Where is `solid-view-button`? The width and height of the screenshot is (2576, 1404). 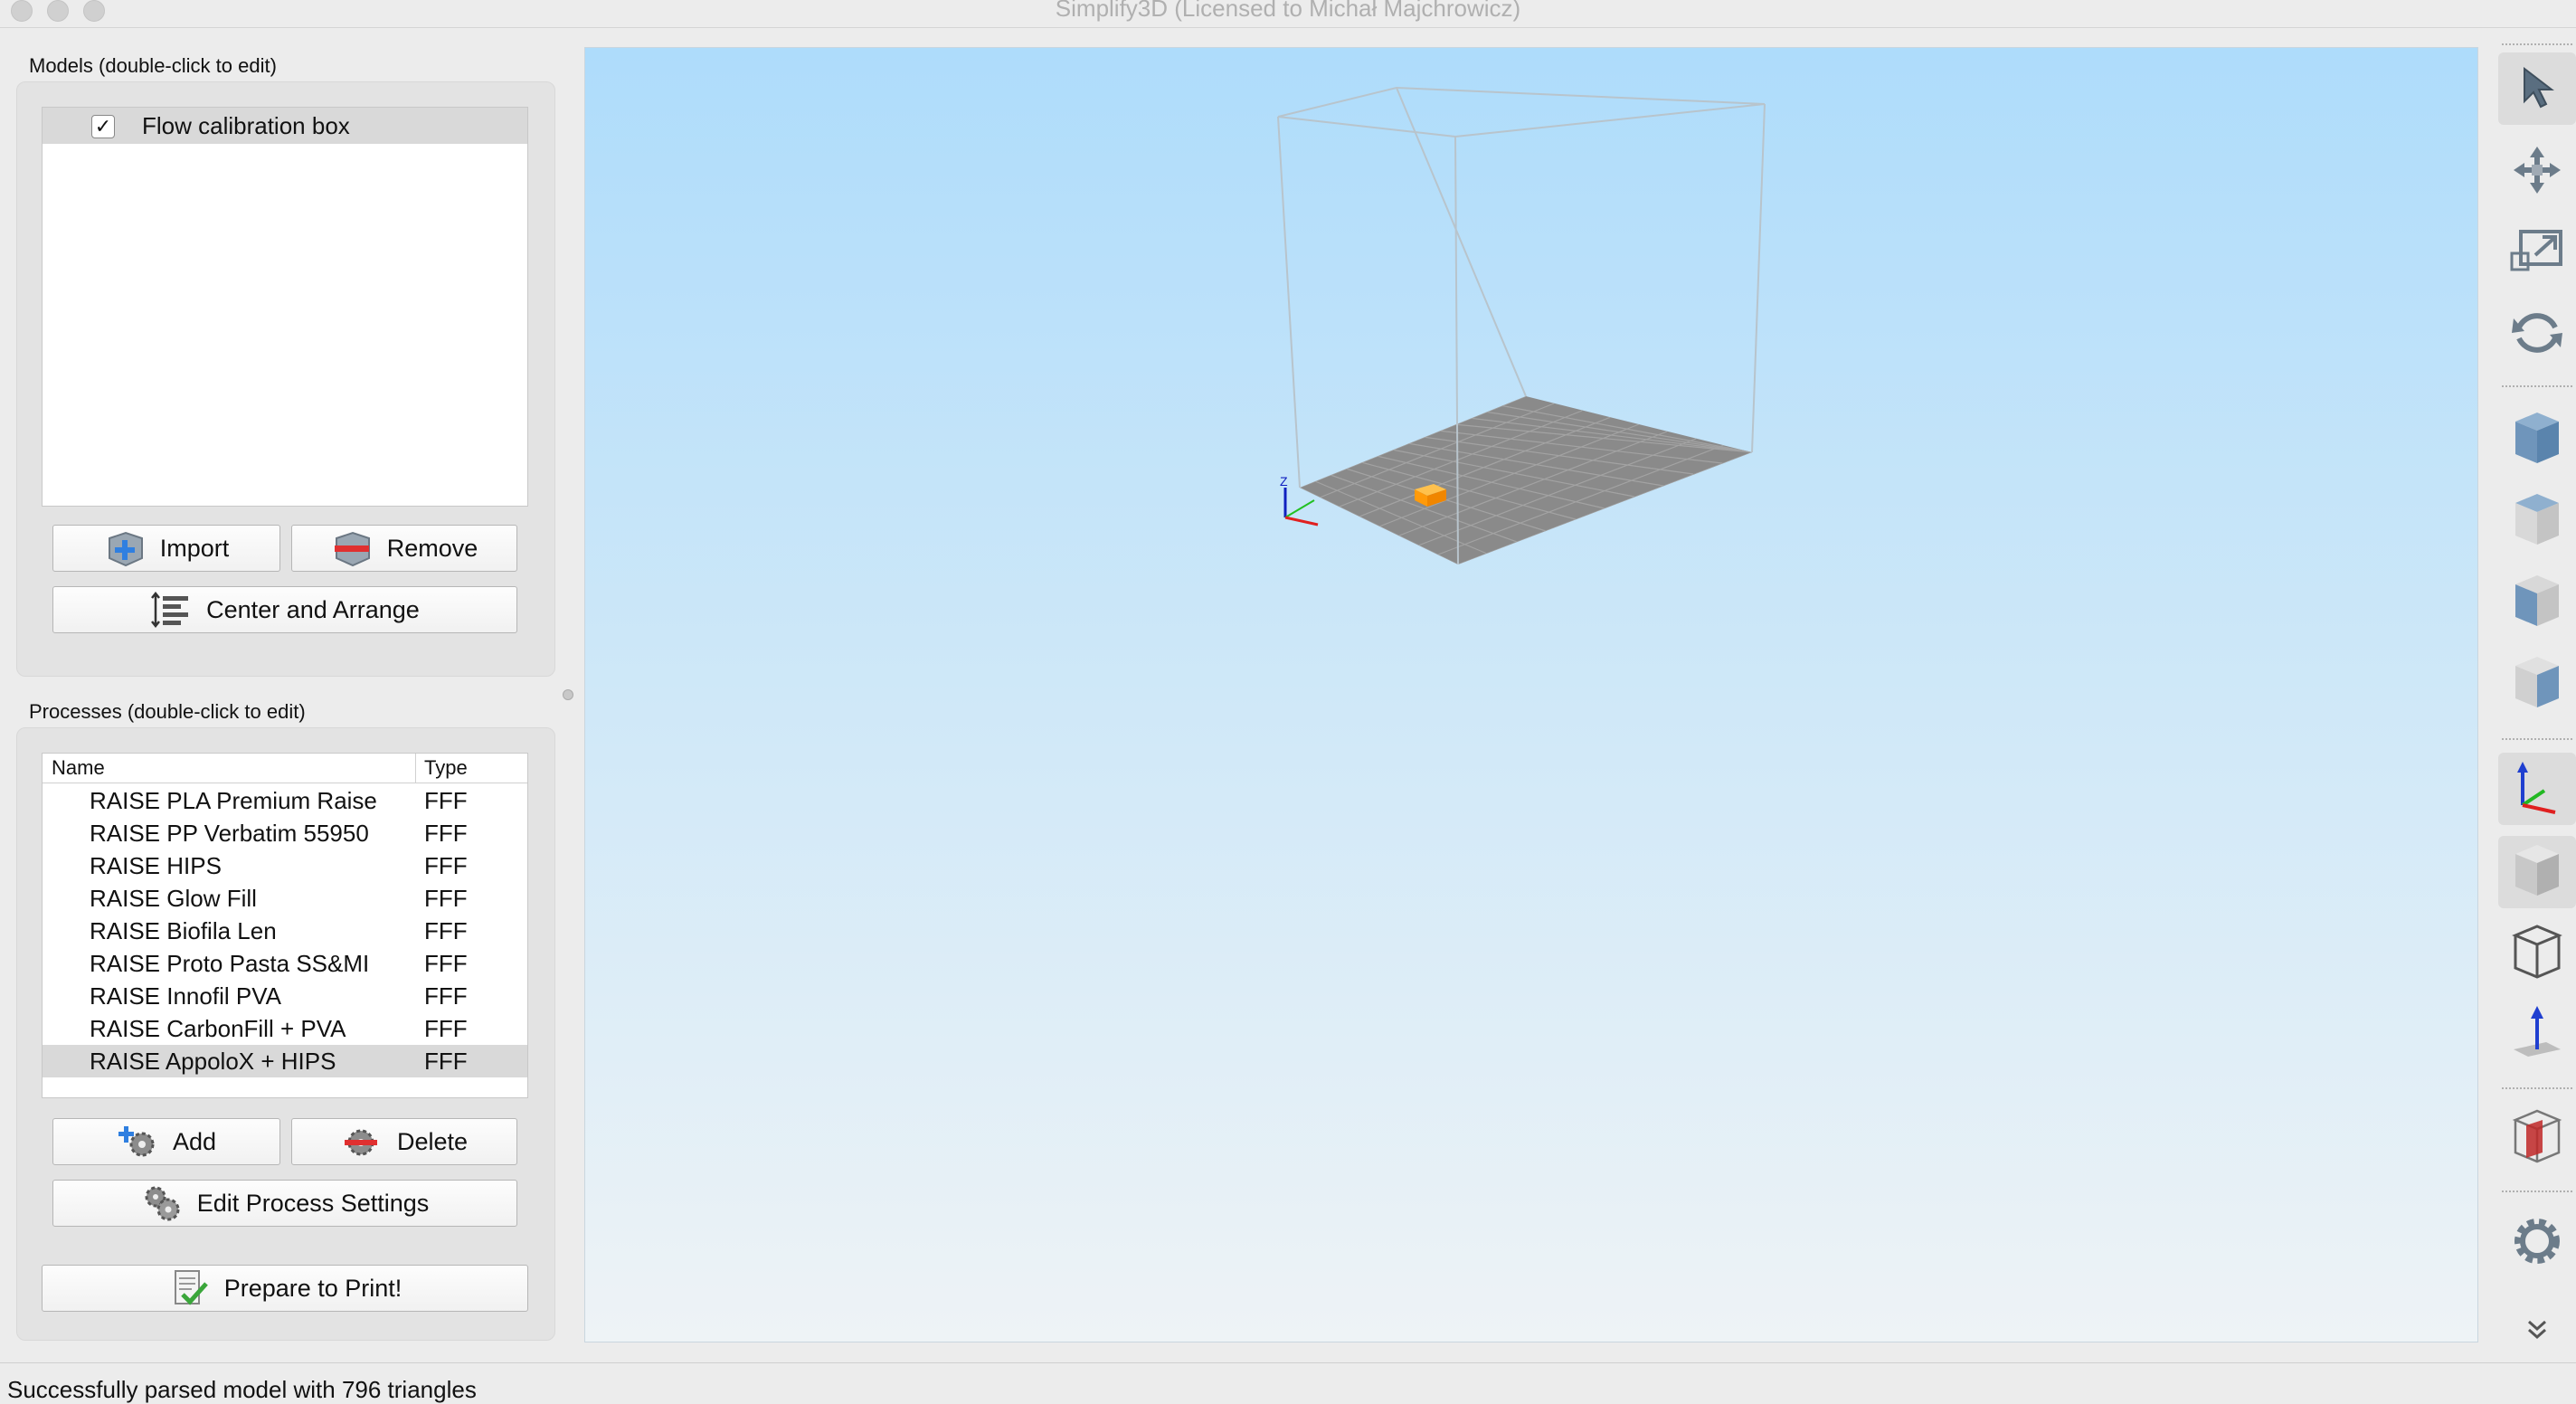
solid-view-button is located at coordinates (2537, 872).